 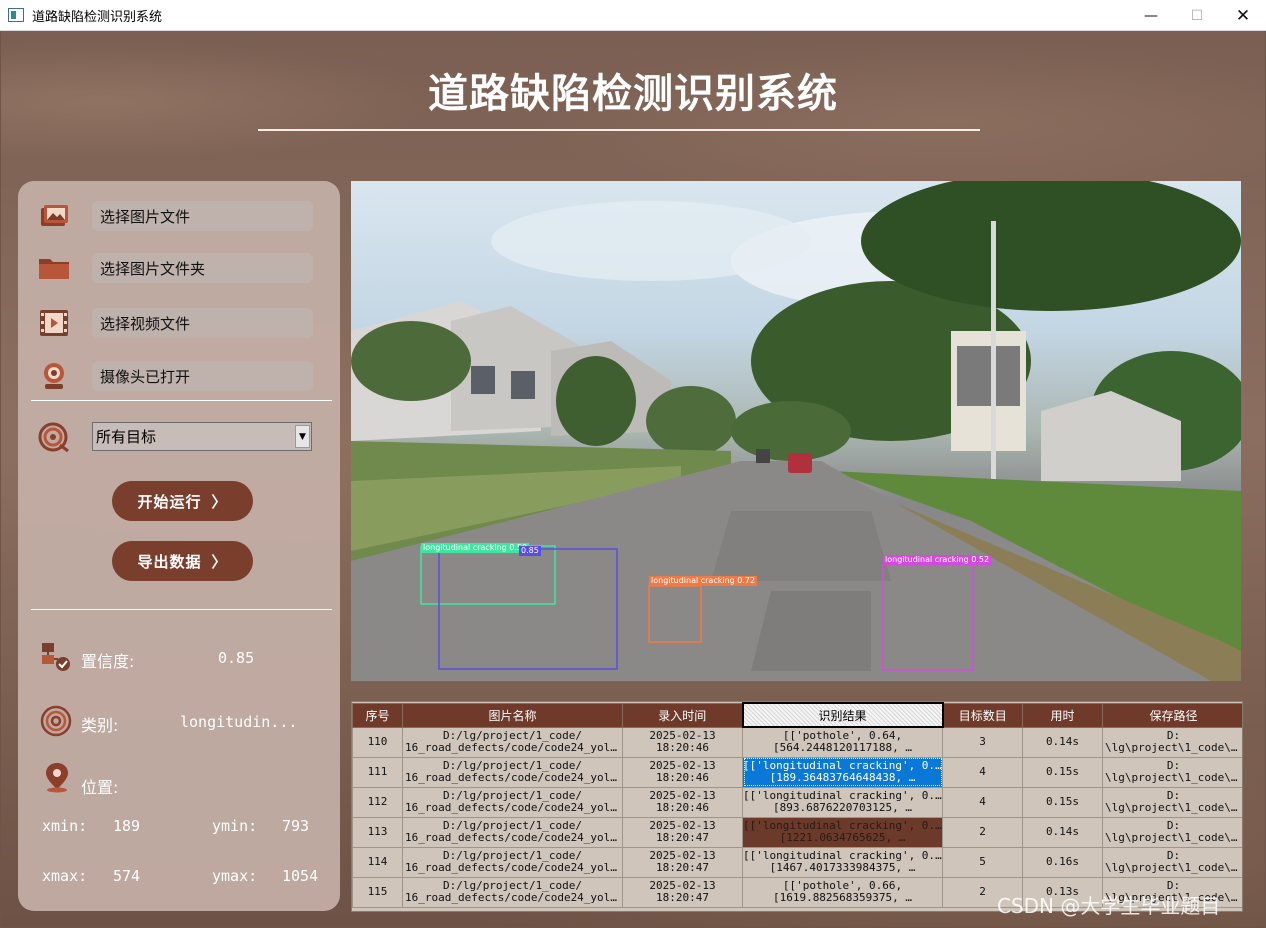 What do you see at coordinates (842, 886) in the screenshot?
I see `cell-result-line1: [['pothole', 0.66,` at bounding box center [842, 886].